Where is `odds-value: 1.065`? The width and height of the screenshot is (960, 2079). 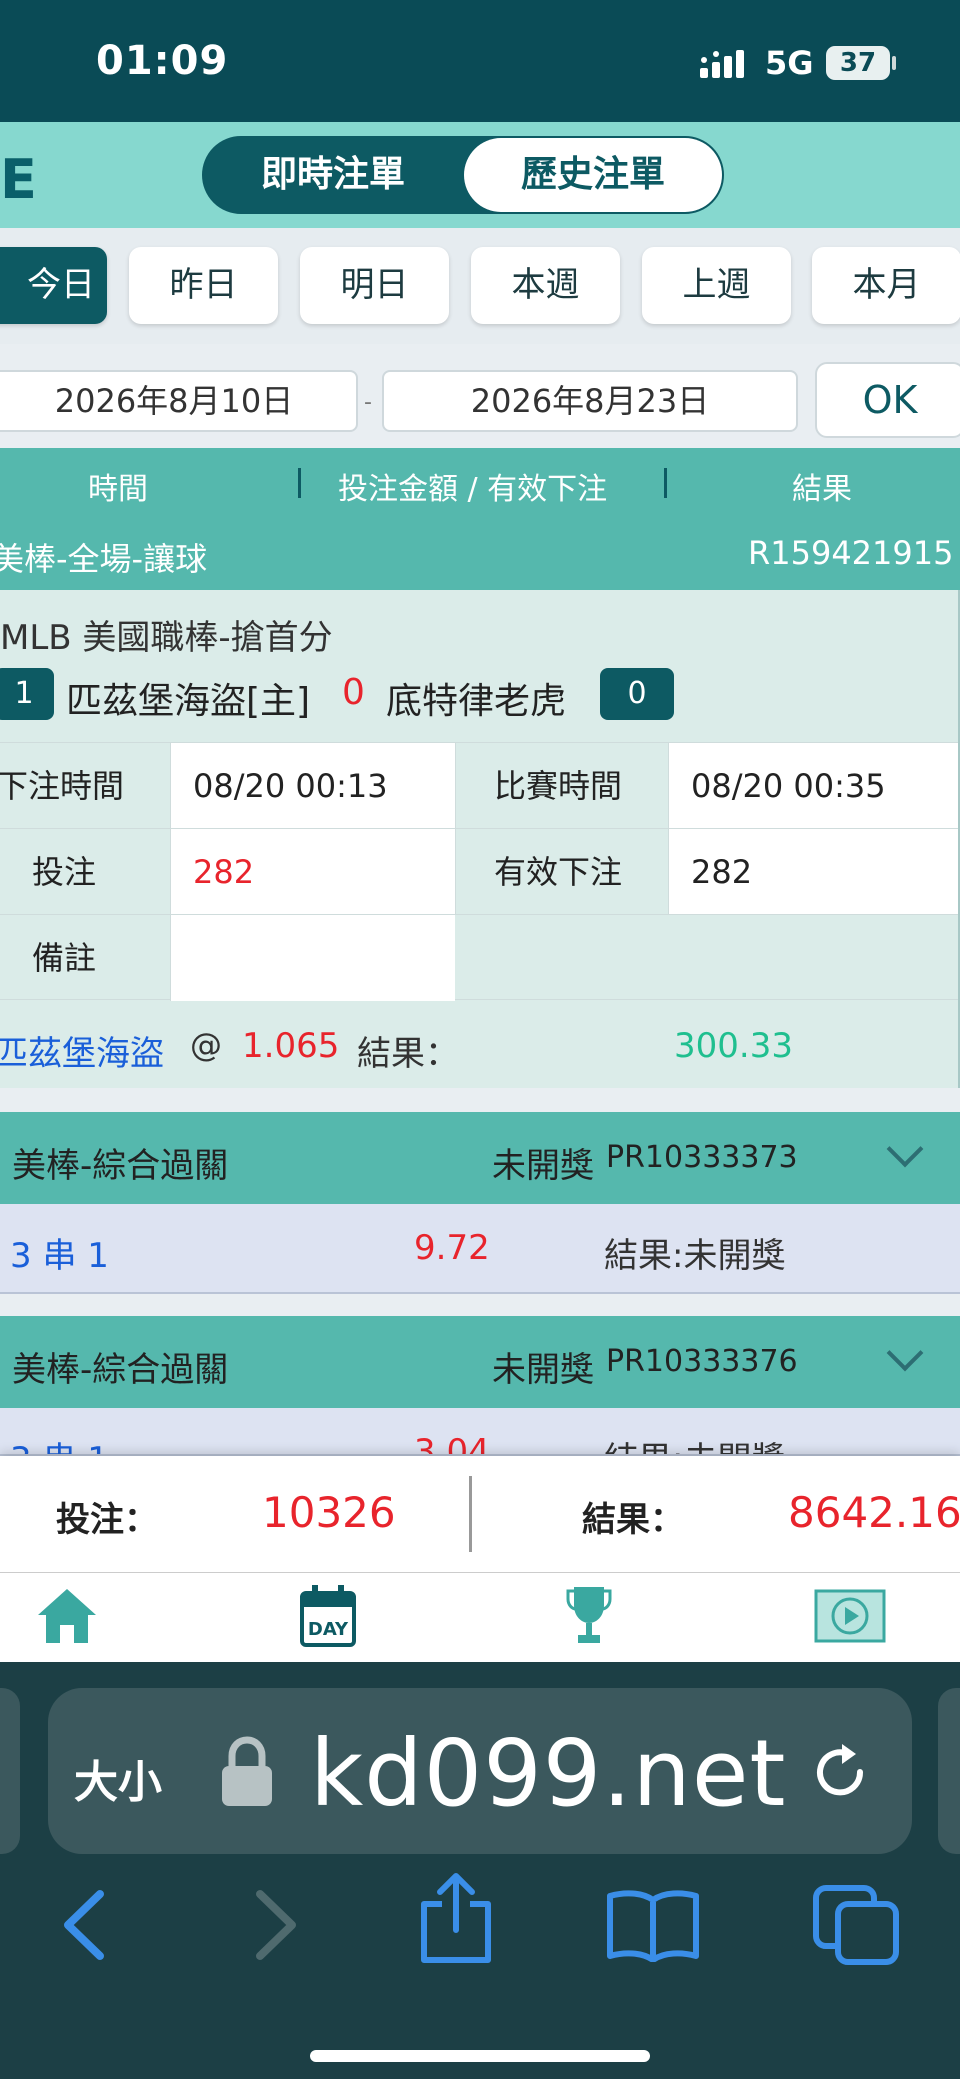
odds-value: 1.065 is located at coordinates (291, 1046).